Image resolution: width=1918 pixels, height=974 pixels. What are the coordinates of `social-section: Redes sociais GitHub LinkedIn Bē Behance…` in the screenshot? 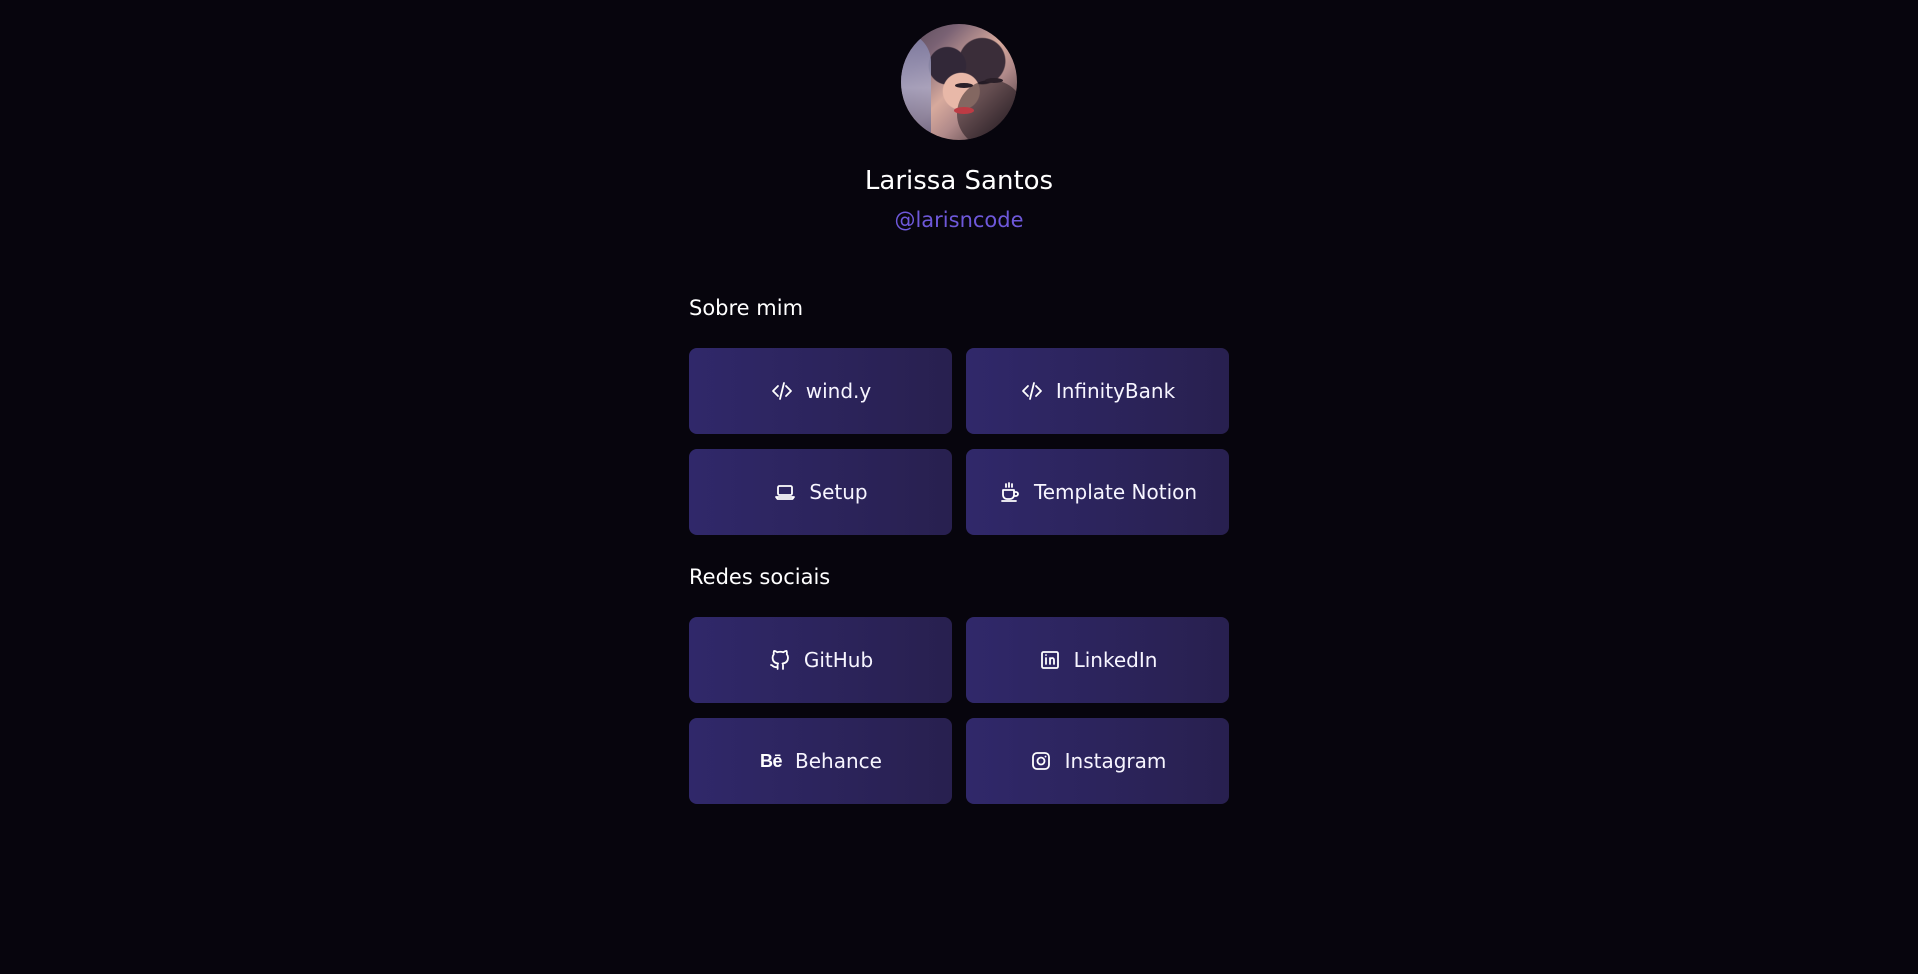 It's located at (959, 683).